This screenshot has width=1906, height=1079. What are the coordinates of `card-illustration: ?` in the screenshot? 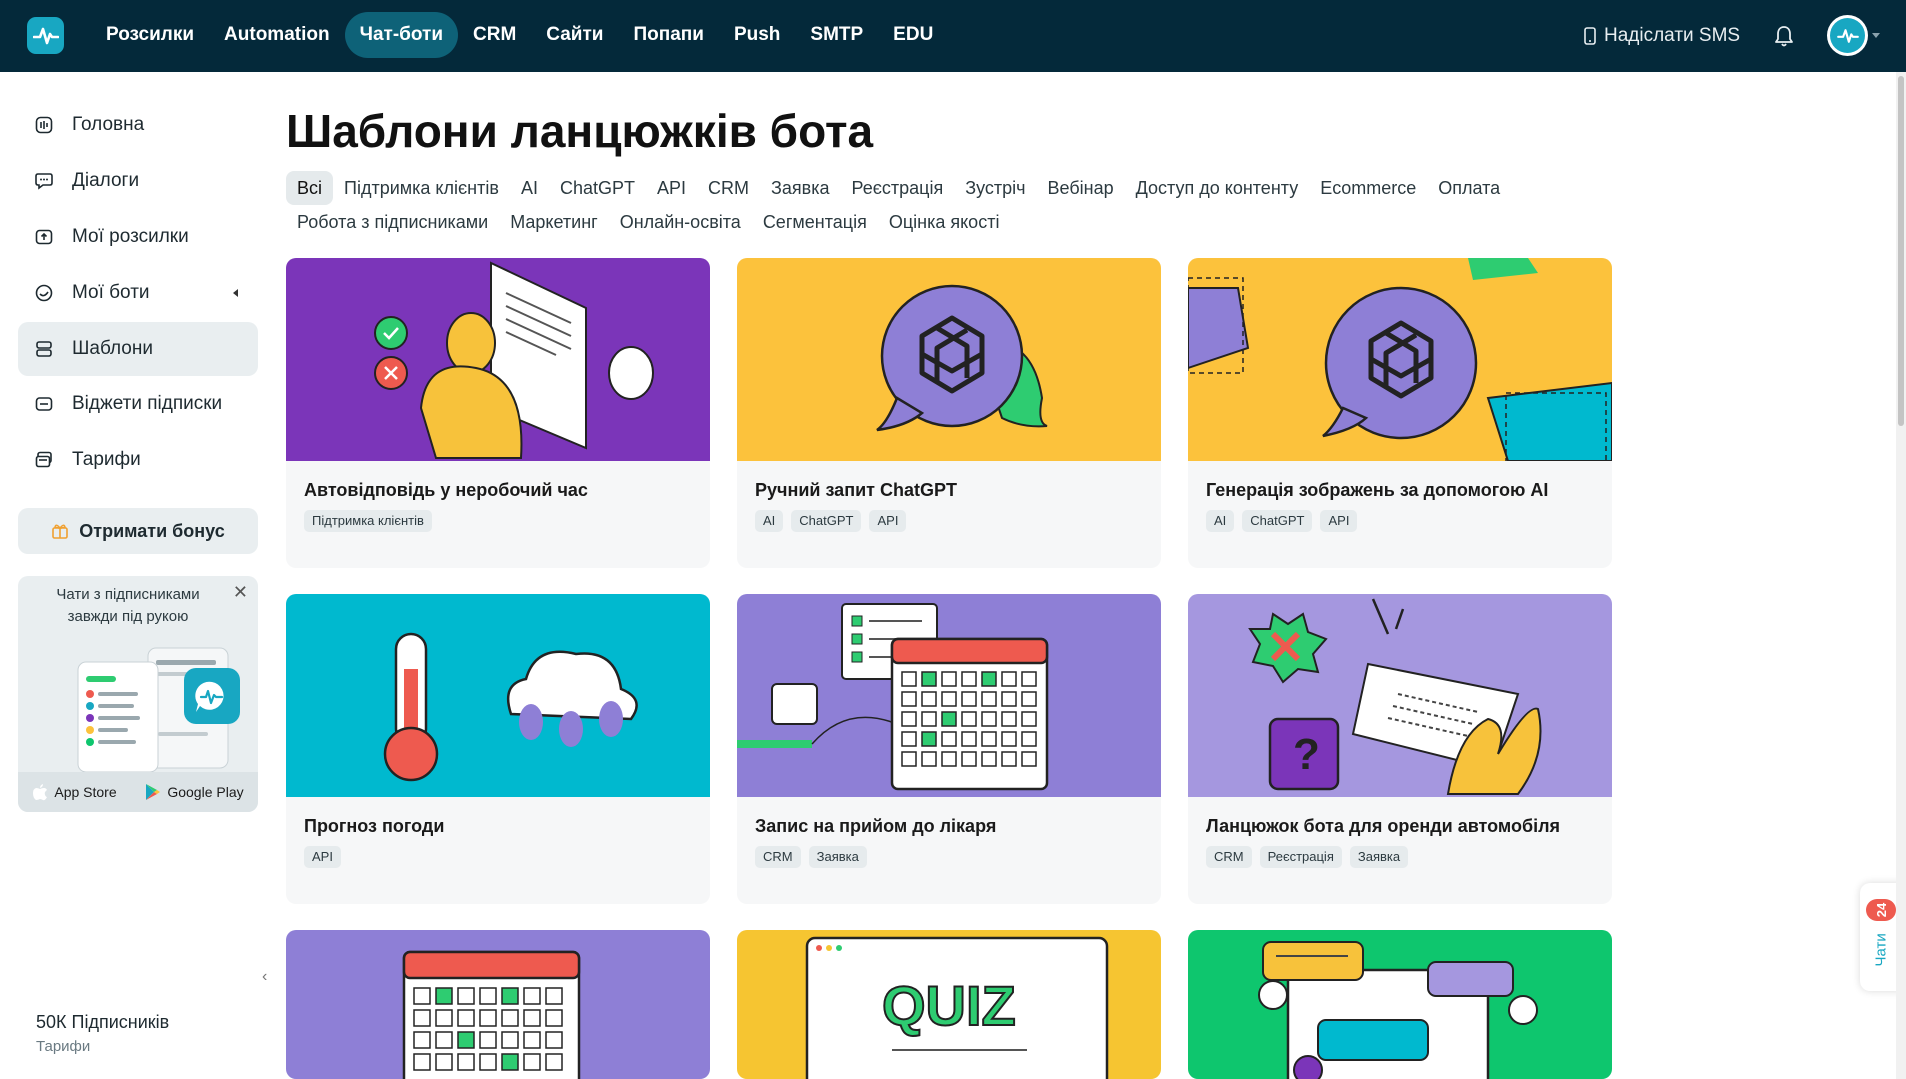 It's located at (1400, 695).